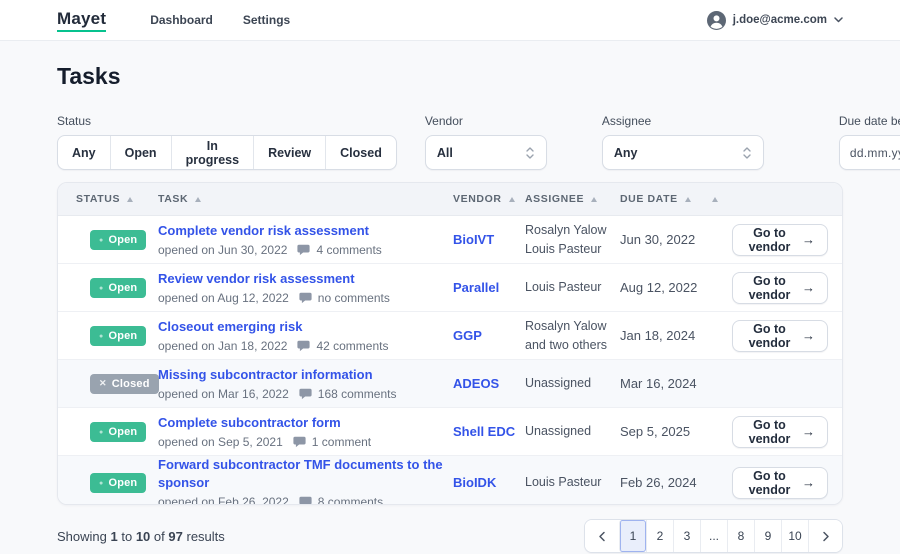  I want to click on task-meta: opened on Jun 30, 2022 4 comments, so click(305, 250).